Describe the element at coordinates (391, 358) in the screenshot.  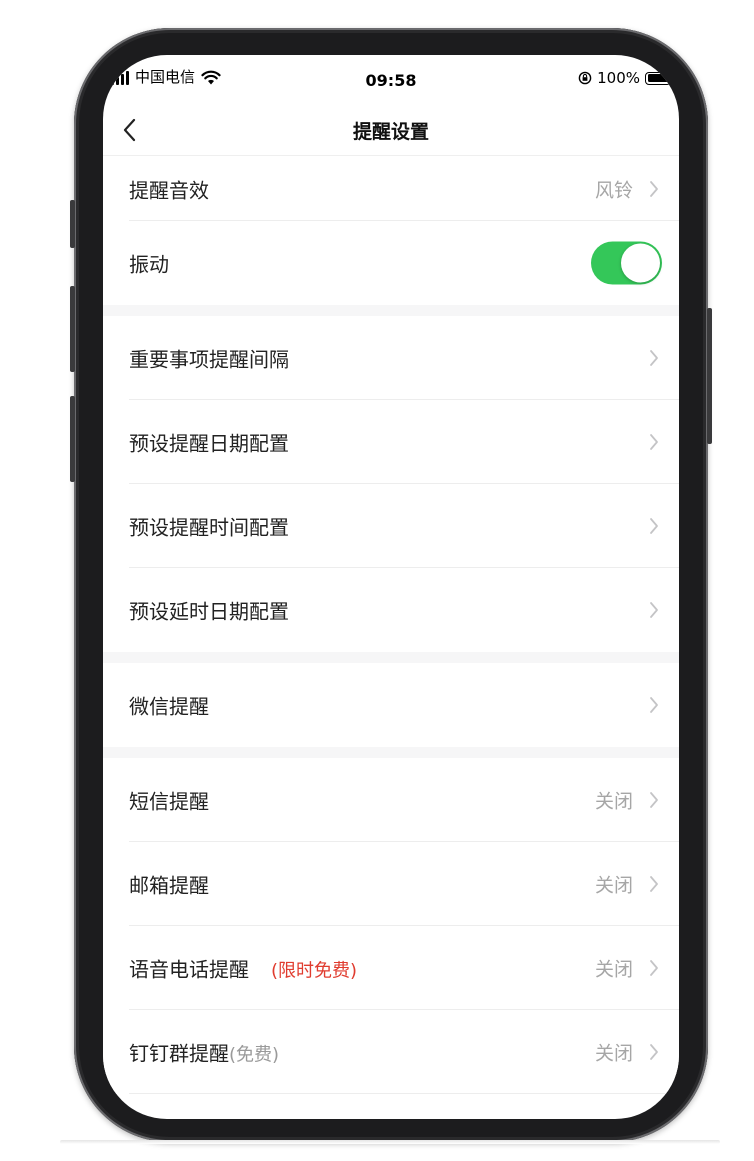
I see `setting-row-interval: 重要事项提醒间隔` at that location.